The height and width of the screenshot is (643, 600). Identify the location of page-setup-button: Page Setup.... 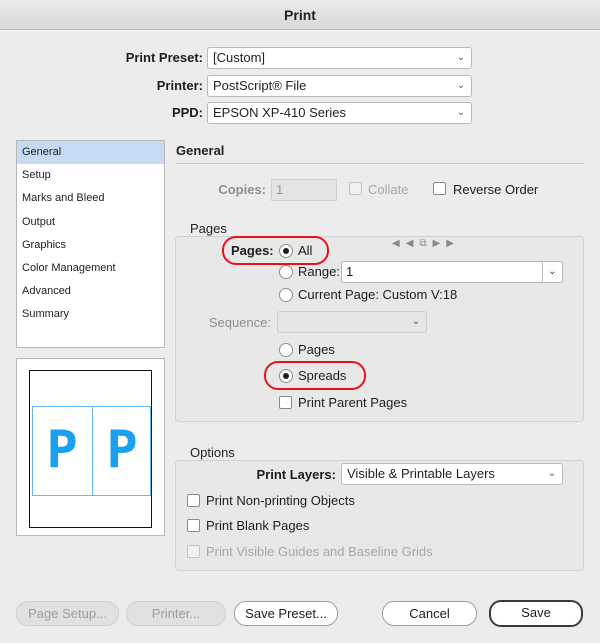
(67, 613).